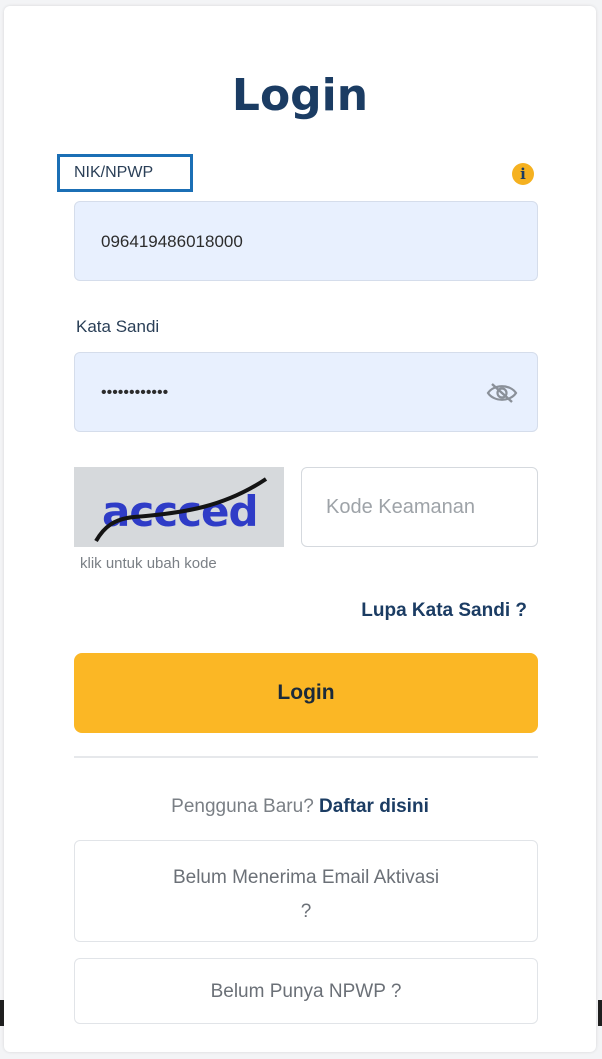  I want to click on register-row: Pengguna Baru? Daftar disini, so click(300, 807).